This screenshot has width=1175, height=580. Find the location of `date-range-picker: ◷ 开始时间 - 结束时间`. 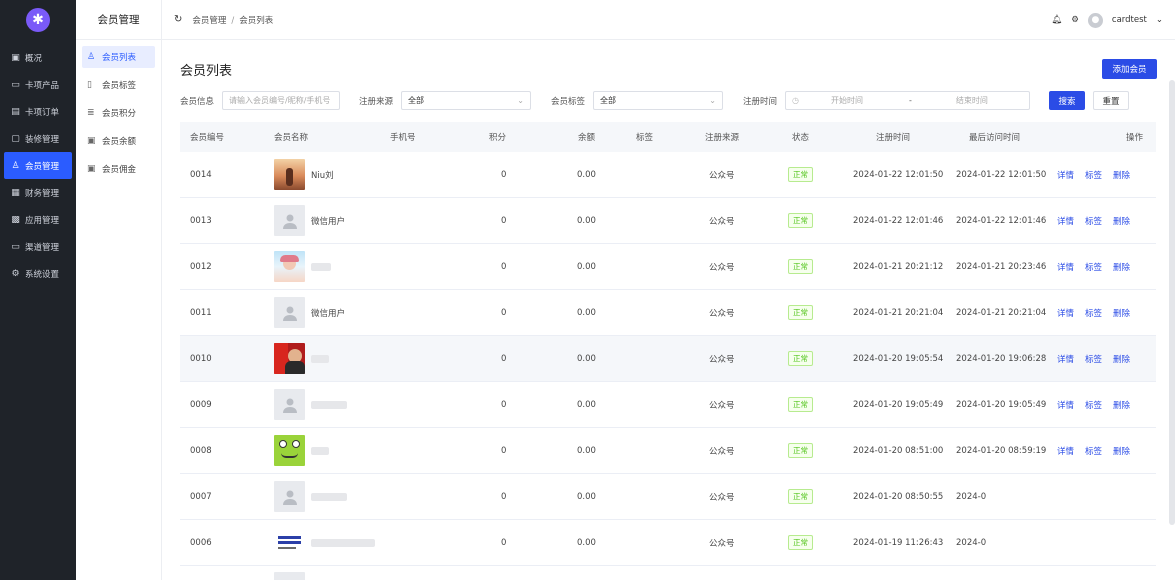

date-range-picker: ◷ 开始时间 - 结束时间 is located at coordinates (907, 100).